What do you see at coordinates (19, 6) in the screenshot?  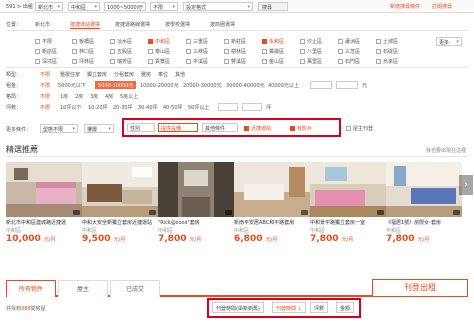 I see `breadcrumb: 591 > 出租` at bounding box center [19, 6].